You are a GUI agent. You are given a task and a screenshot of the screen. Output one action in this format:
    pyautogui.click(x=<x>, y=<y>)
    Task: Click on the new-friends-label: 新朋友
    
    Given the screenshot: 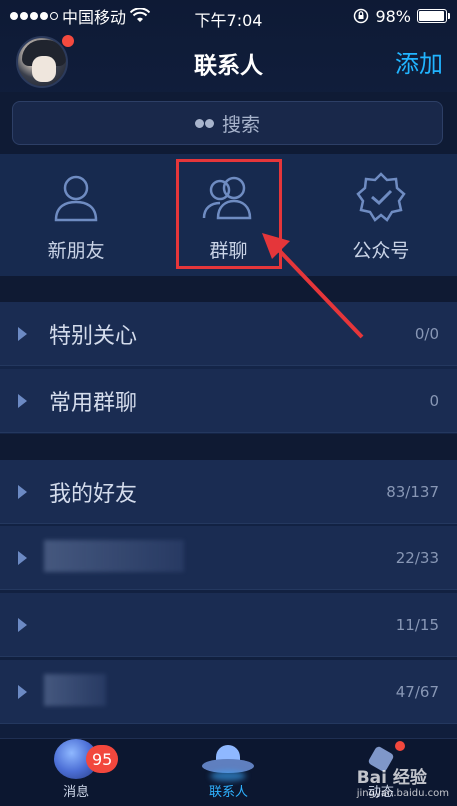 What is the action you would take?
    pyautogui.click(x=76, y=251)
    